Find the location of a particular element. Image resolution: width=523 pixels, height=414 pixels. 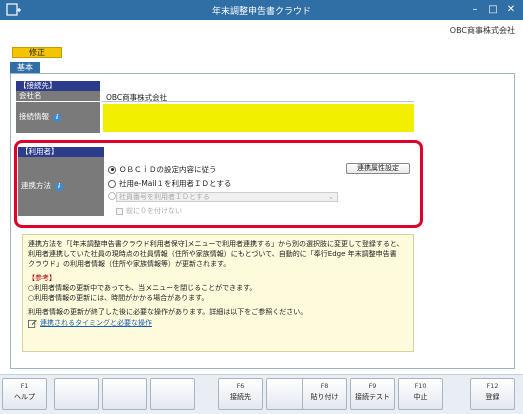

zero-pad-checkbox: 前に０を付けない is located at coordinates (149, 211).